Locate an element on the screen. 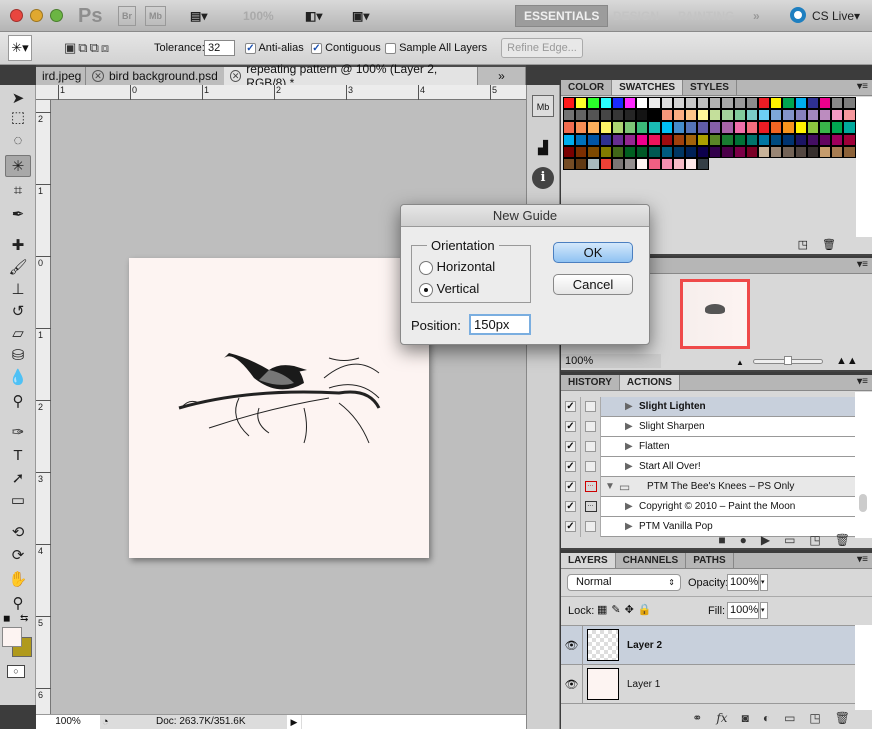  history-brush-tool-icon: ↺ is located at coordinates (18, 312).